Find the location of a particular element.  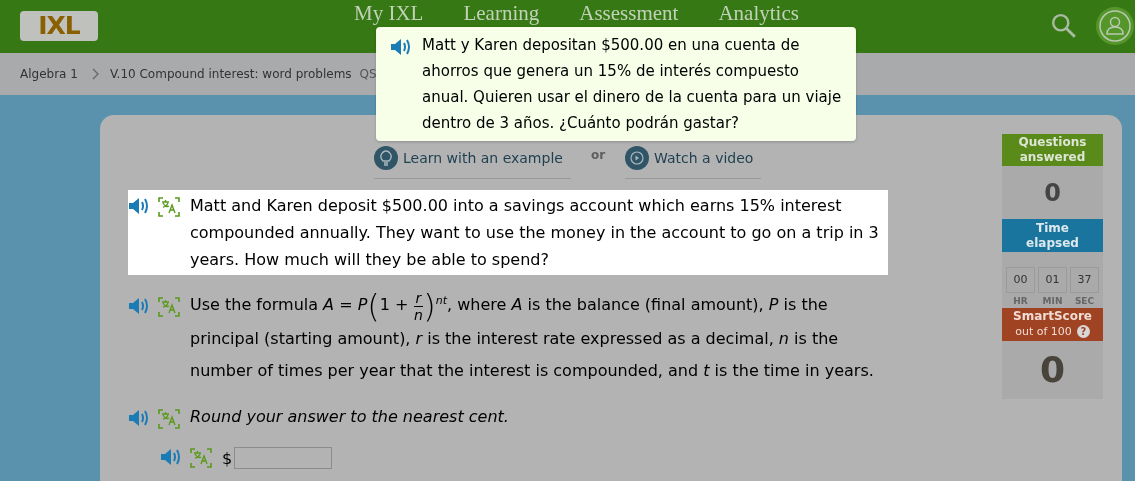

or-label: or is located at coordinates (598, 155).